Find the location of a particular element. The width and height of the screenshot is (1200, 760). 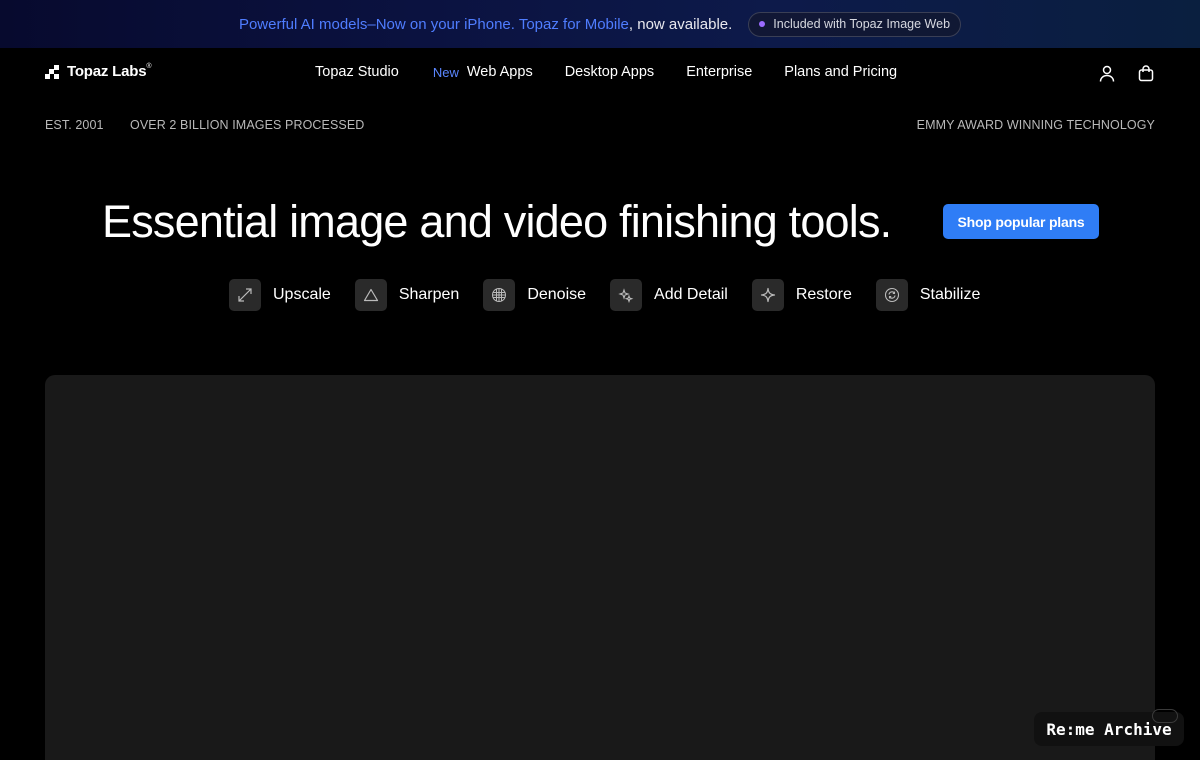

user-icon is located at coordinates (1107, 73).